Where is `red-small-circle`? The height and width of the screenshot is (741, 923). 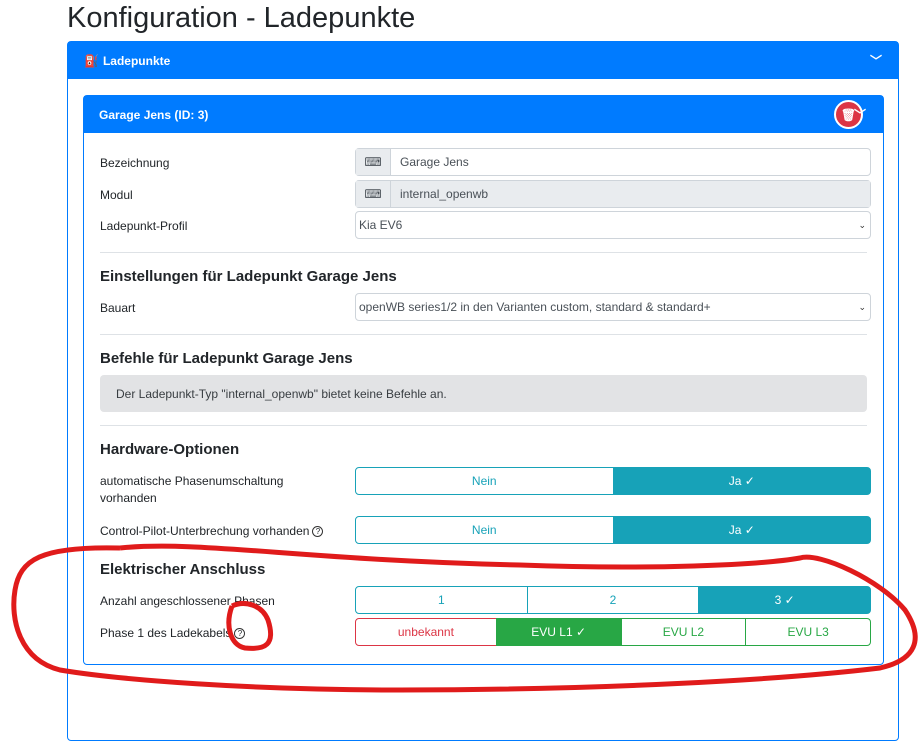 red-small-circle is located at coordinates (250, 626).